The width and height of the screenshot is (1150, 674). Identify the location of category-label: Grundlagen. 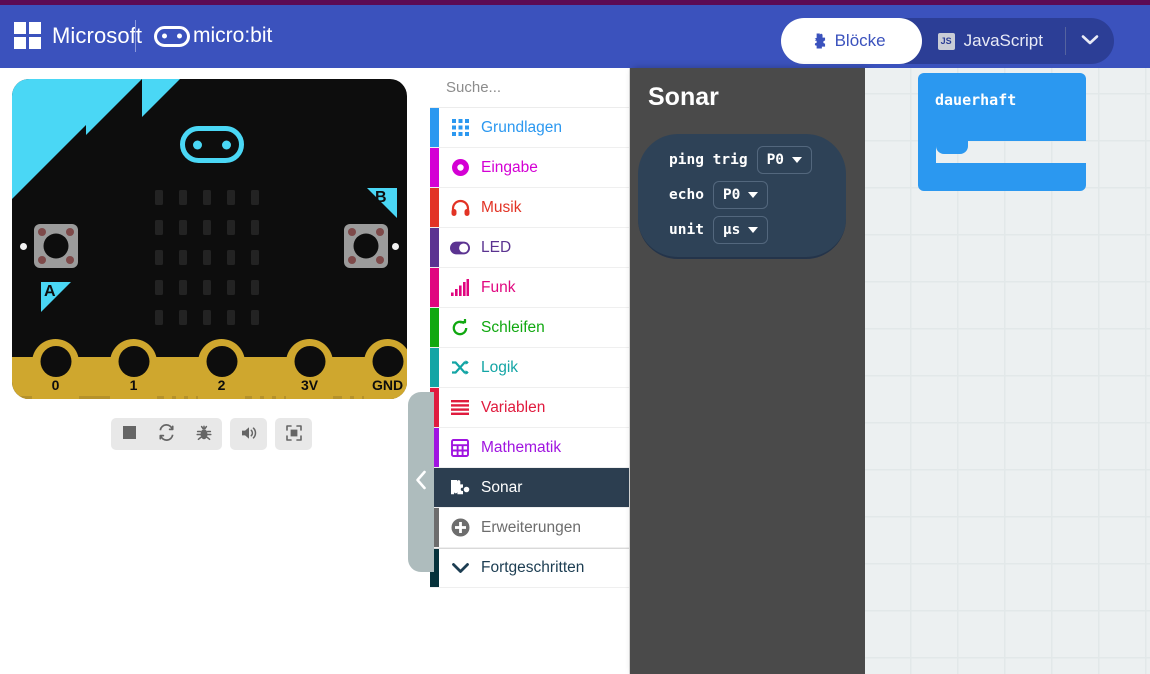
(522, 127).